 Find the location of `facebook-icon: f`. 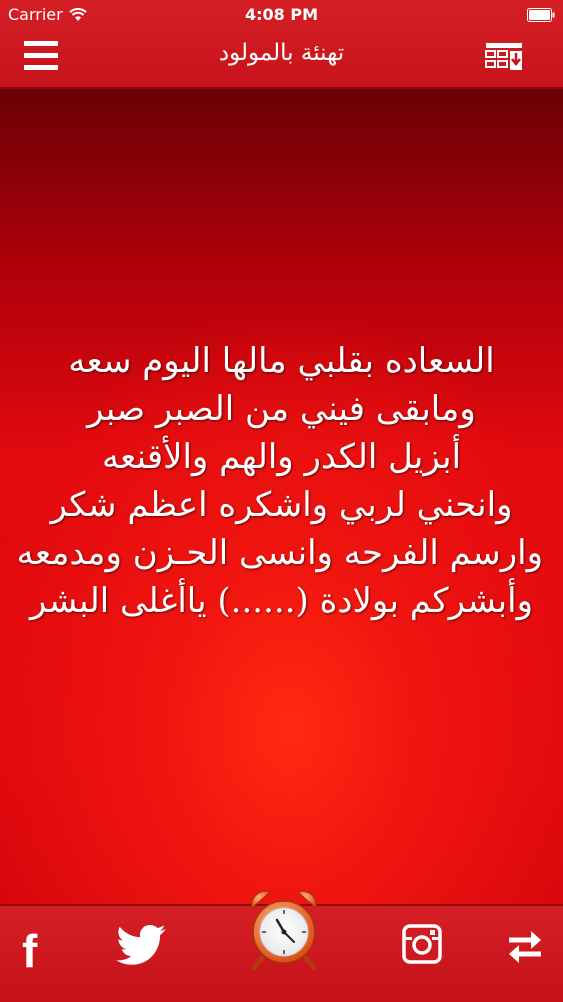

facebook-icon: f is located at coordinates (29, 951).